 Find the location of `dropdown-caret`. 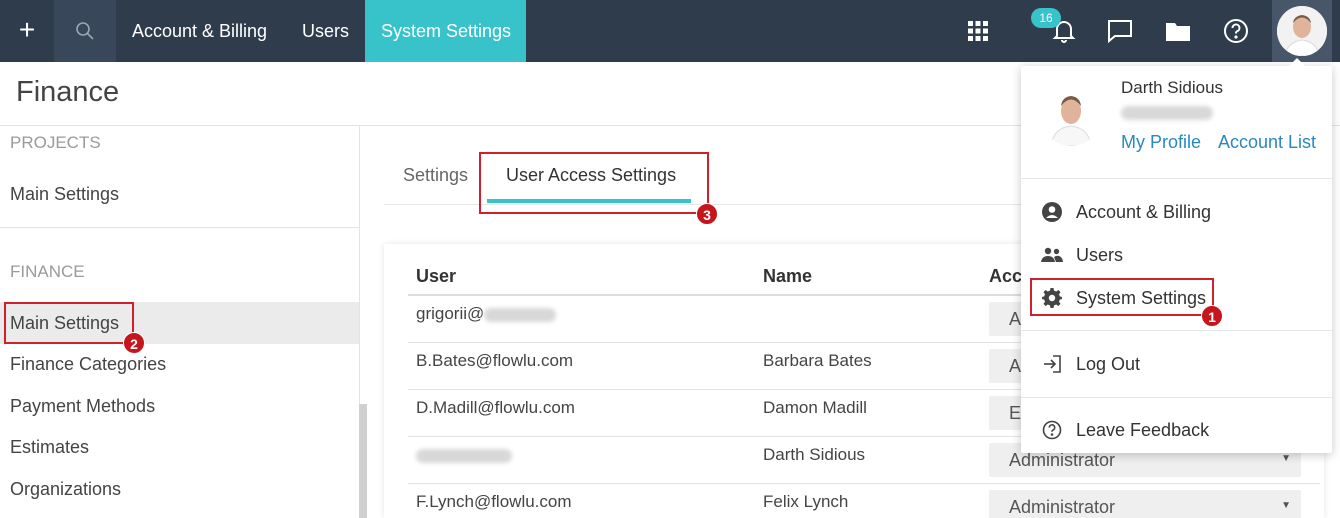

dropdown-caret is located at coordinates (1297, 62).